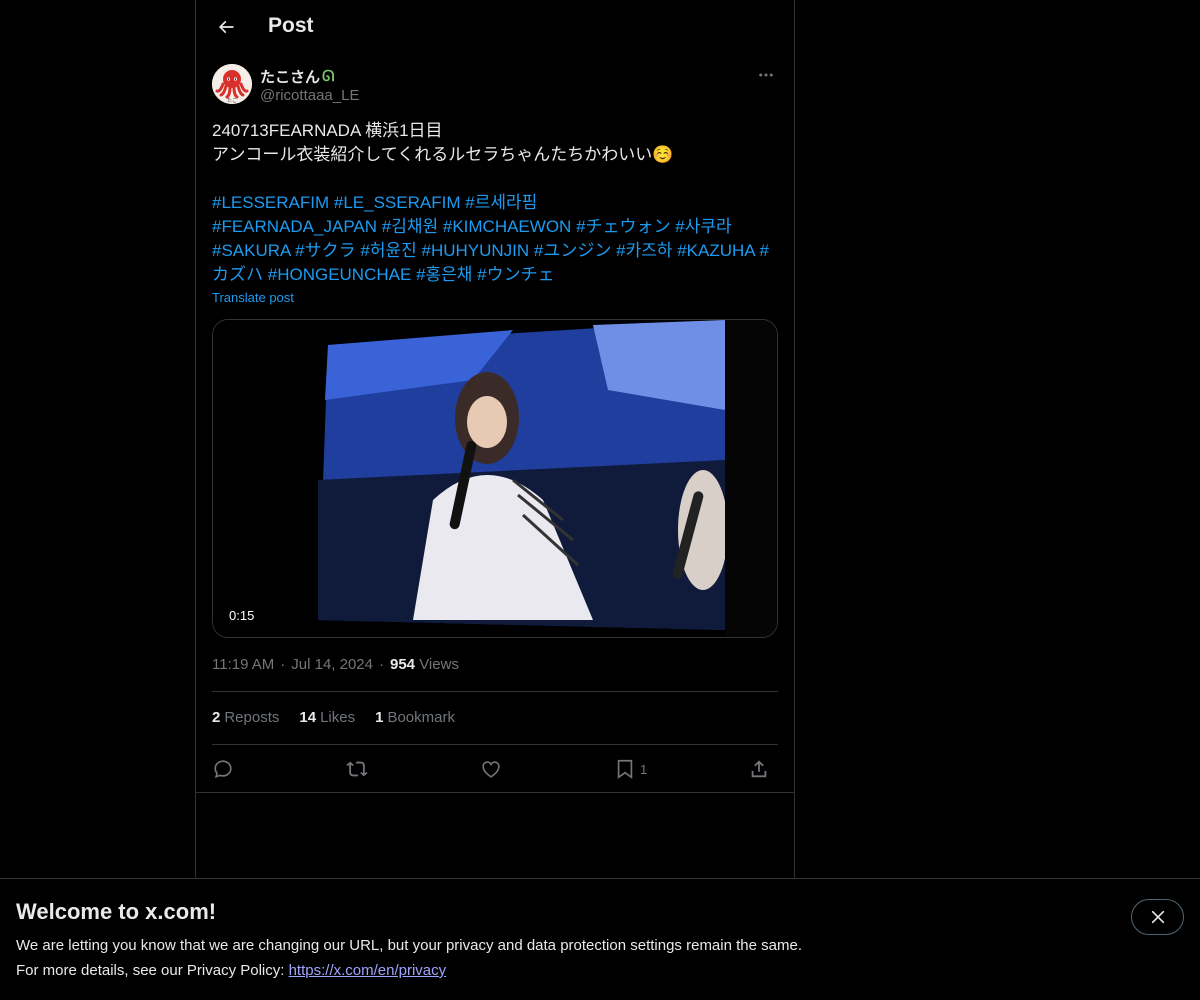 This screenshot has width=1200, height=1000. I want to click on action-bar: 1, so click(495, 769).